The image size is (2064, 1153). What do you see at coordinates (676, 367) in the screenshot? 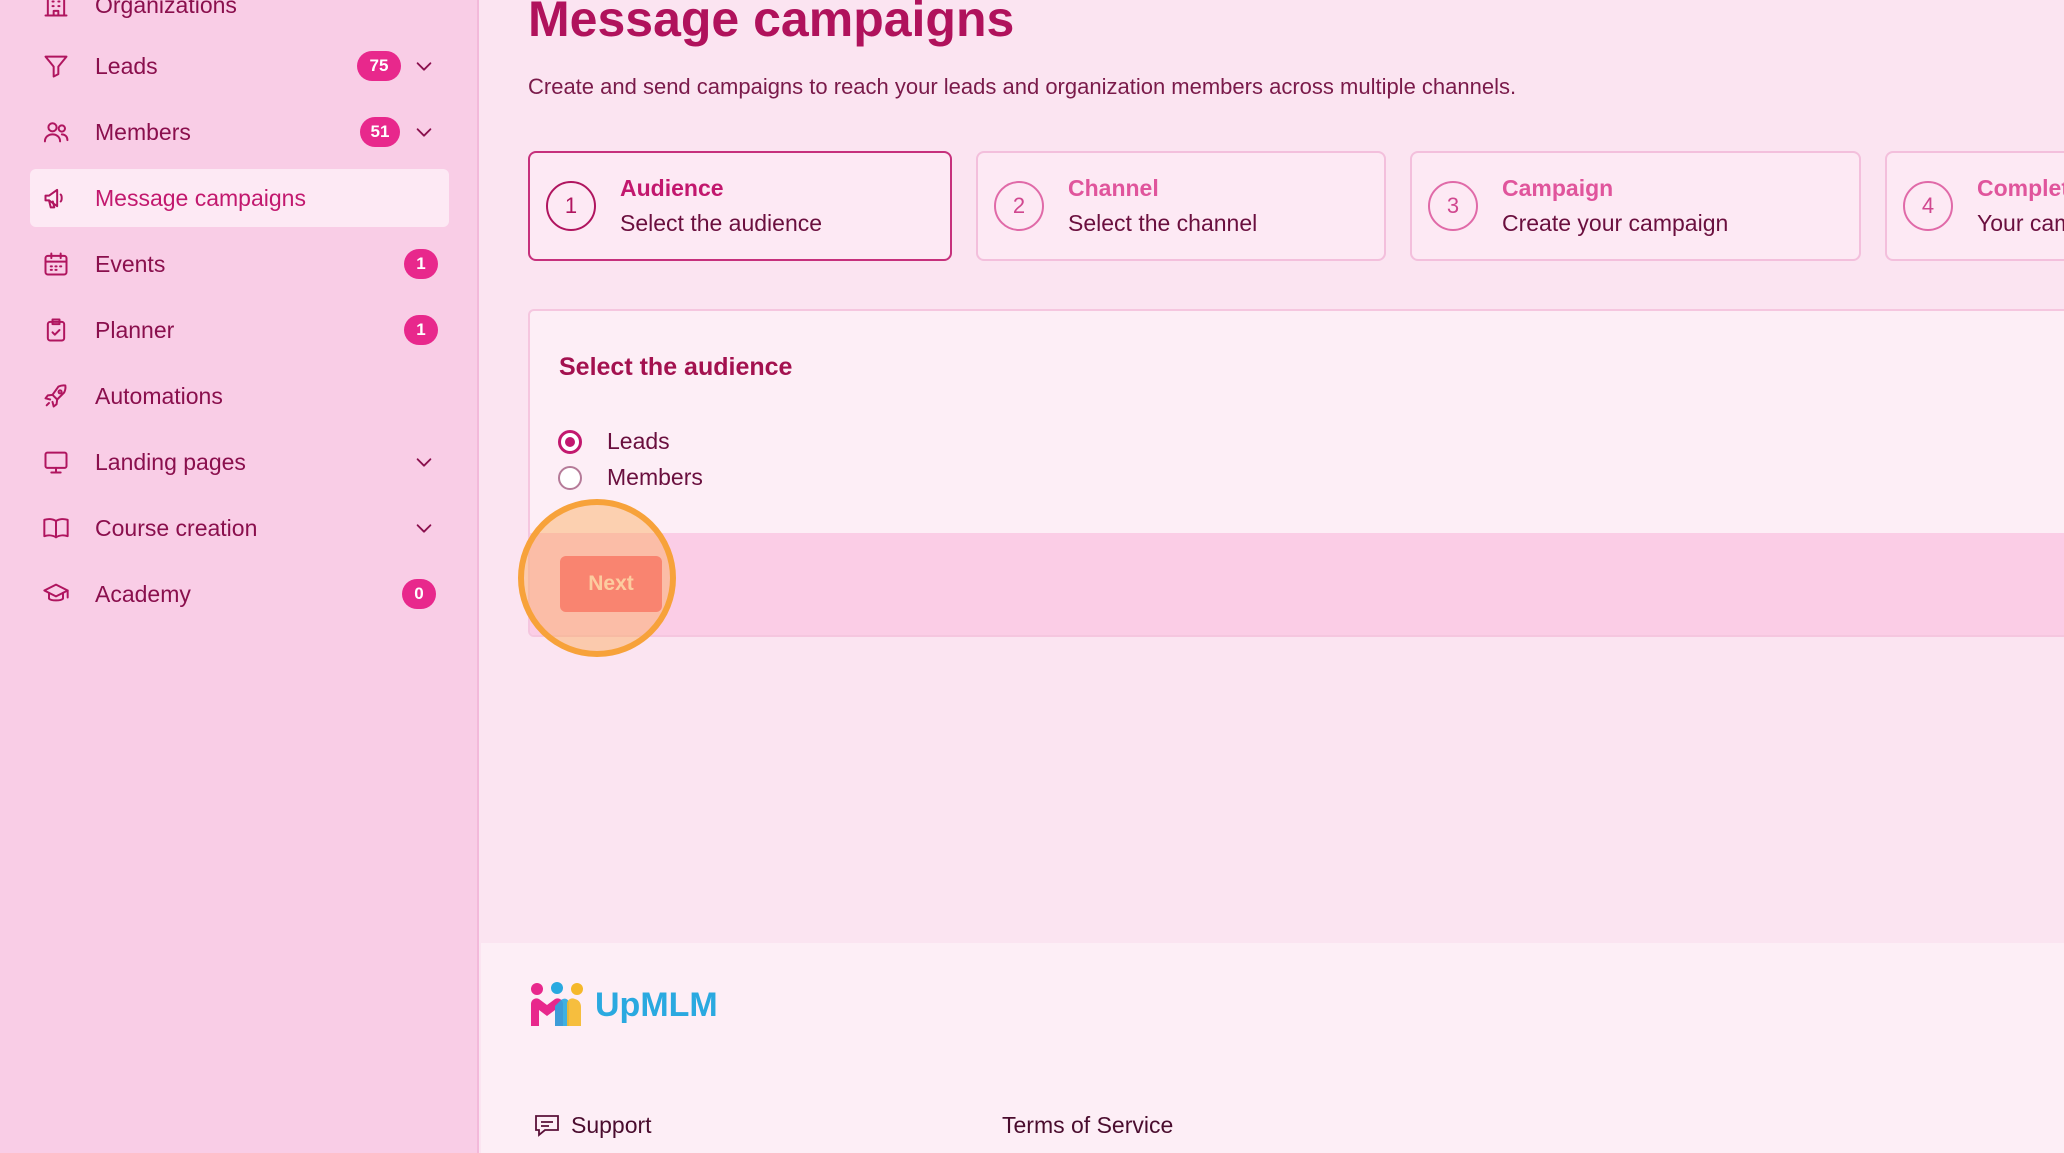
I see `panel-heading: Select the audience` at bounding box center [676, 367].